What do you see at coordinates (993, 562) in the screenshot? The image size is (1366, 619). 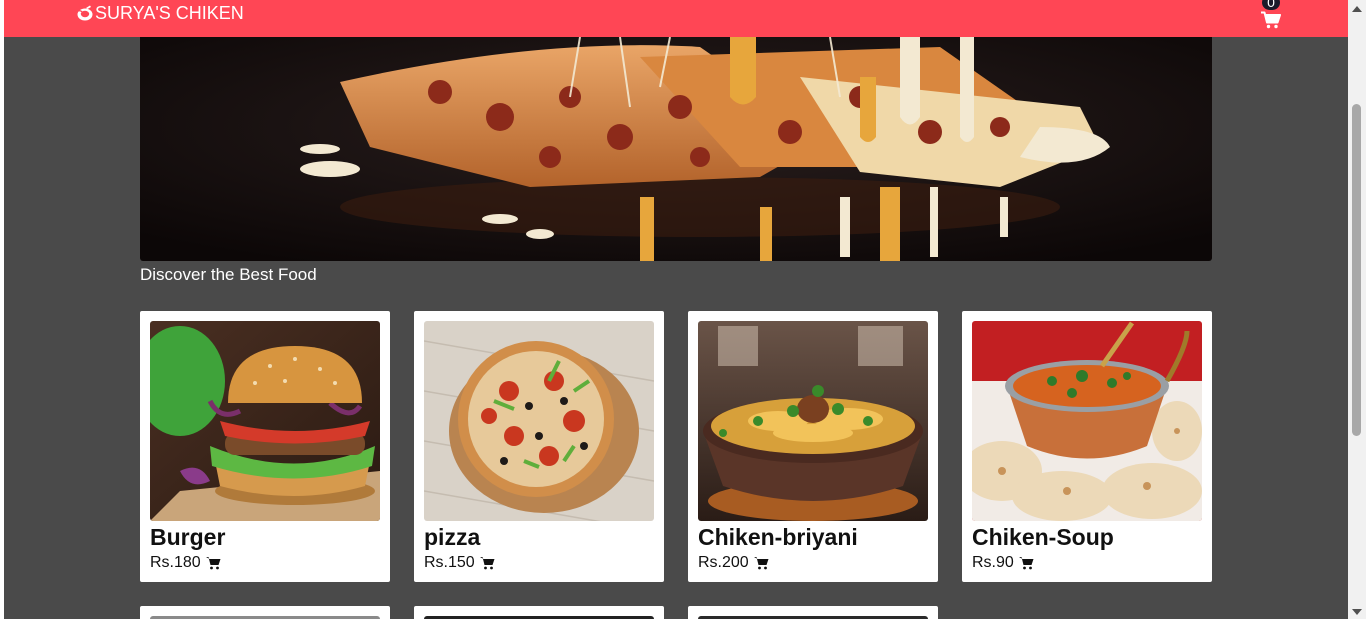 I see `price-value: Rs.90` at bounding box center [993, 562].